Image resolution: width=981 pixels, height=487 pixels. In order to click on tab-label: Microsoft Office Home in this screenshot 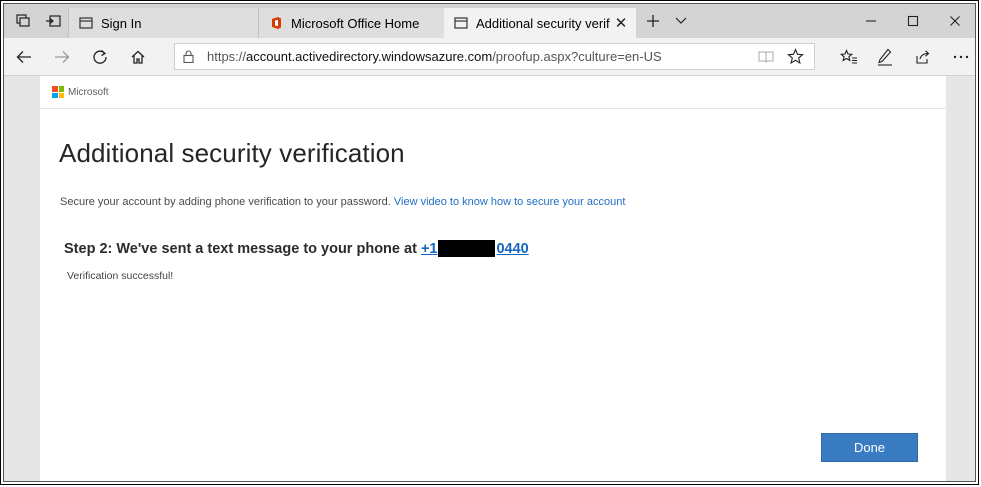, I will do `click(355, 23)`.